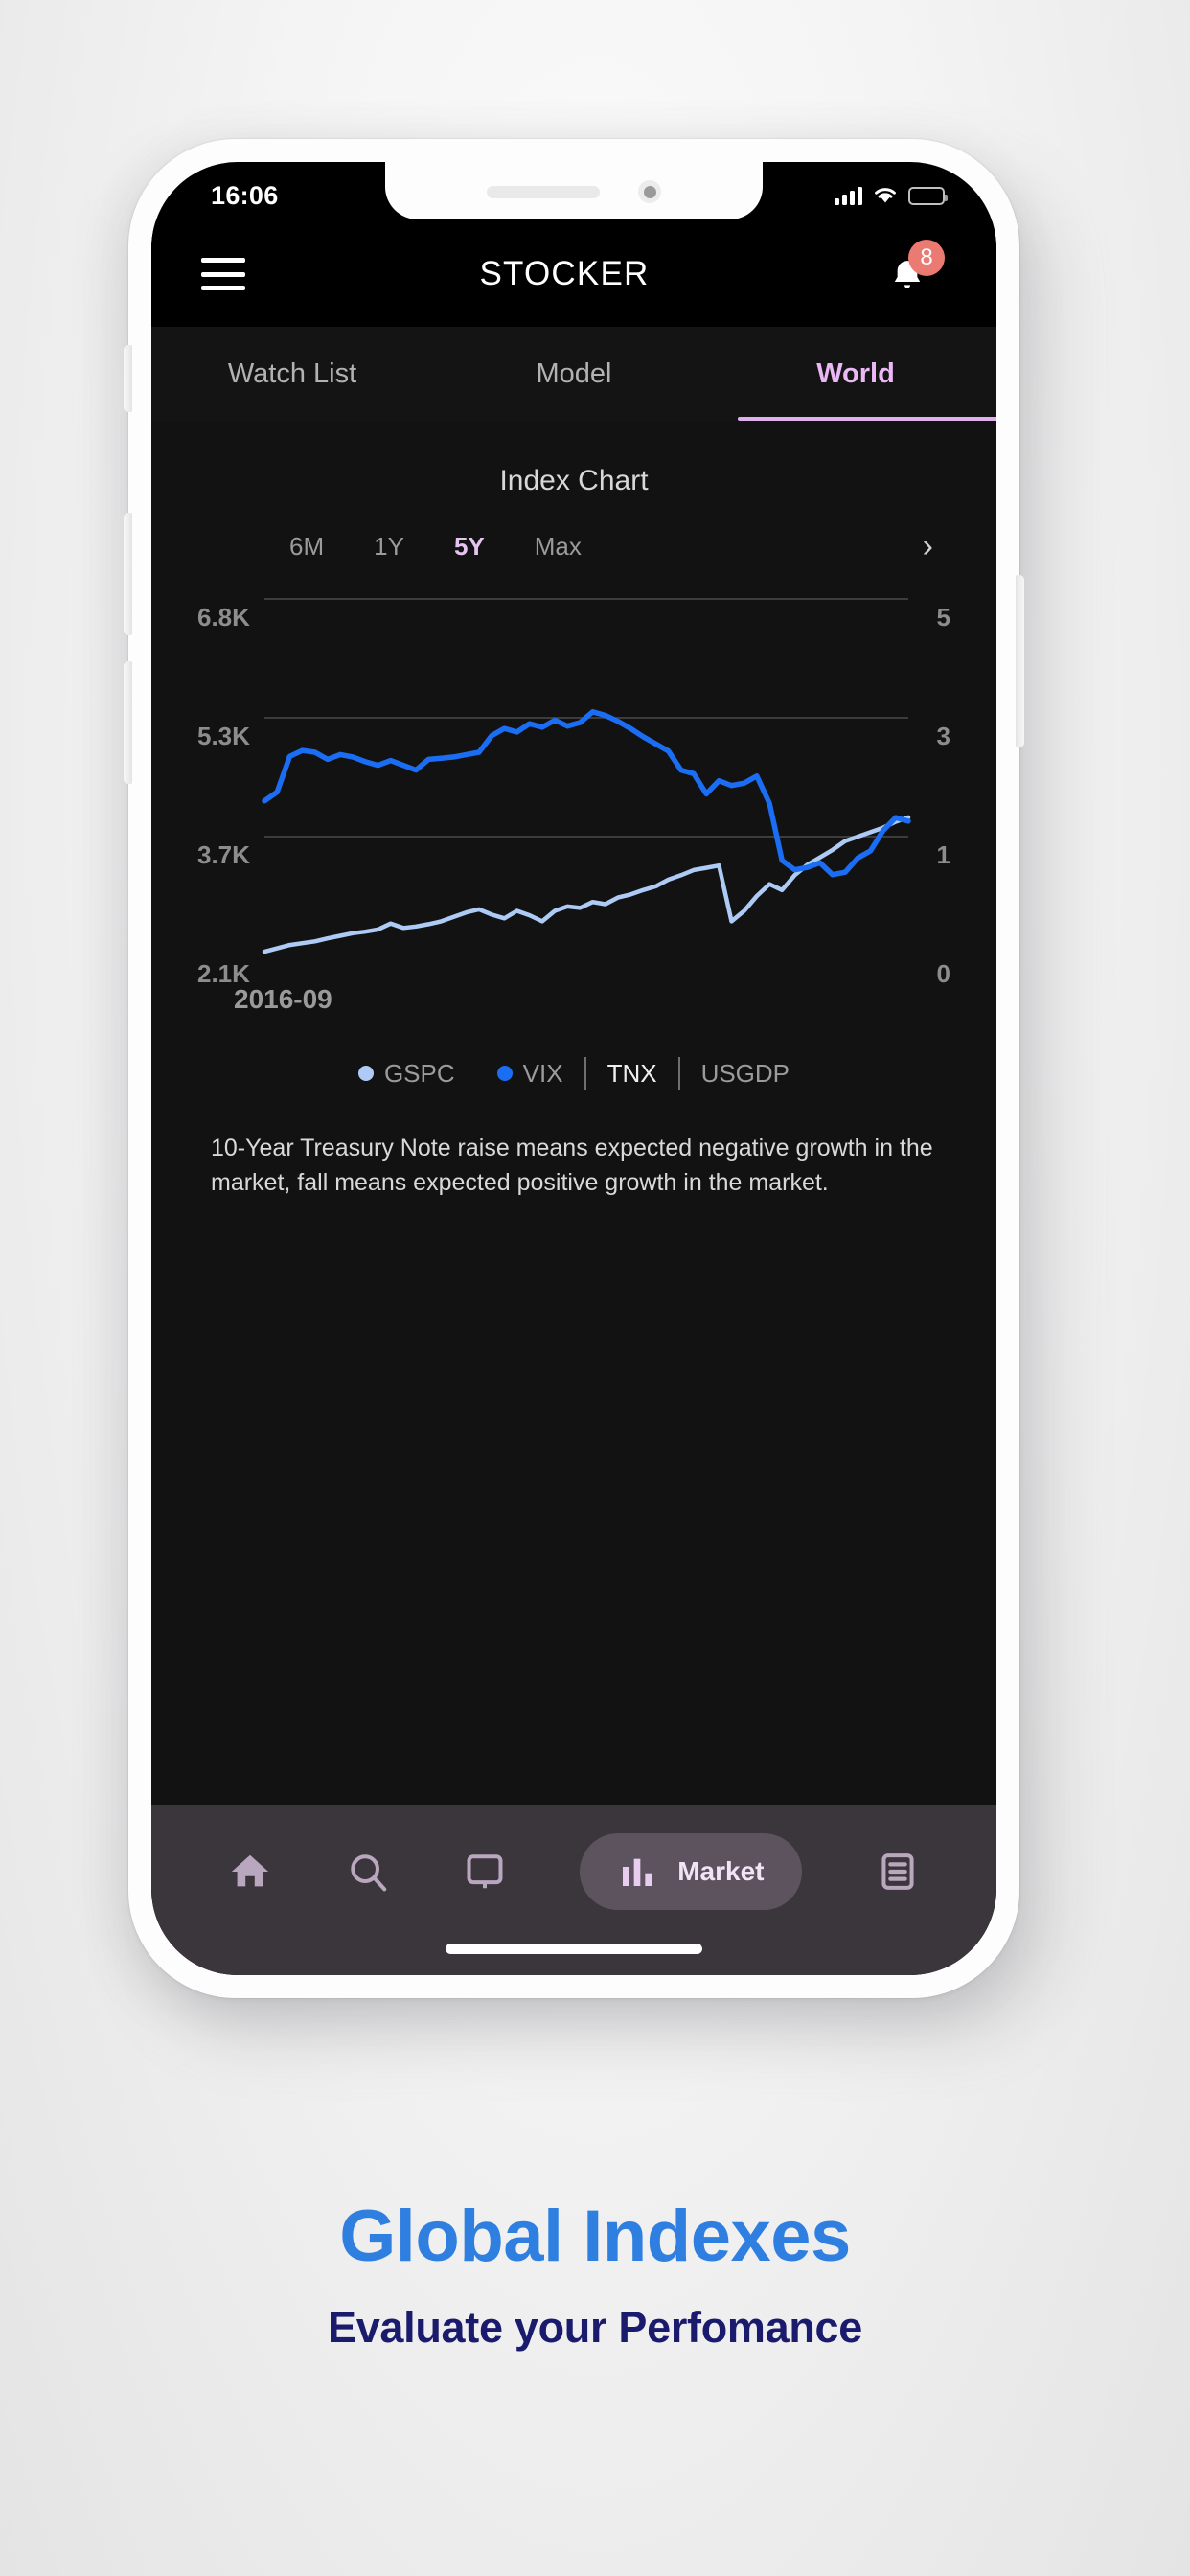 The width and height of the screenshot is (1190, 2576). Describe the element at coordinates (637, 1872) in the screenshot. I see `bar-chart-icon` at that location.